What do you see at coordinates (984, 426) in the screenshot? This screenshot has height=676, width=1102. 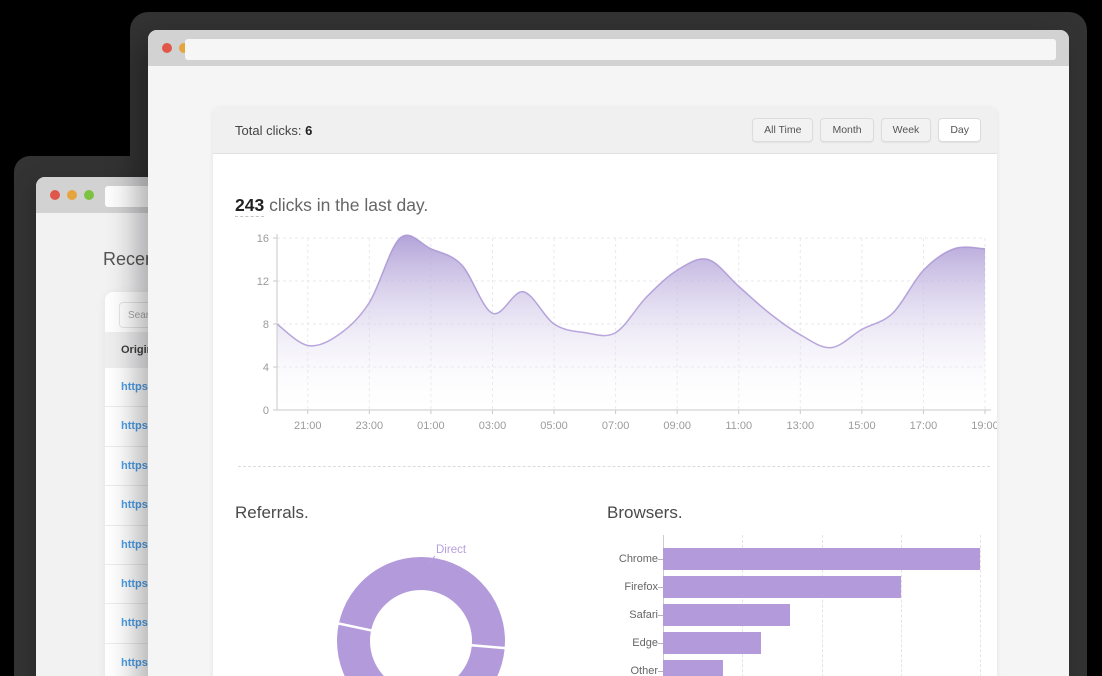 I see `x-axis-tick-label: 19:00` at bounding box center [984, 426].